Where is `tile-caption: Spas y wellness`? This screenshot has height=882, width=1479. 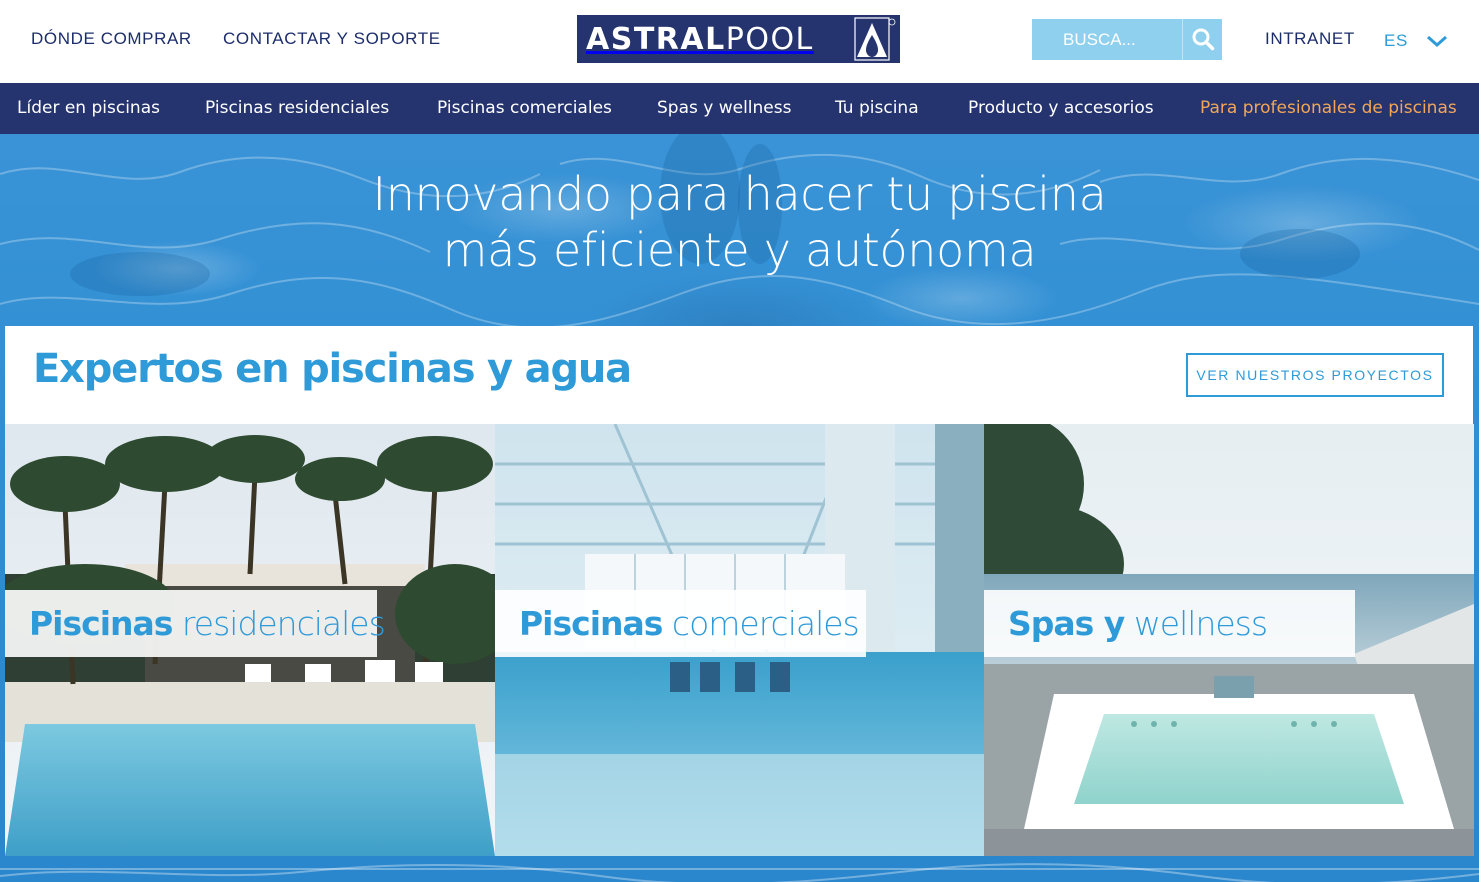 tile-caption: Spas y wellness is located at coordinates (1169, 623).